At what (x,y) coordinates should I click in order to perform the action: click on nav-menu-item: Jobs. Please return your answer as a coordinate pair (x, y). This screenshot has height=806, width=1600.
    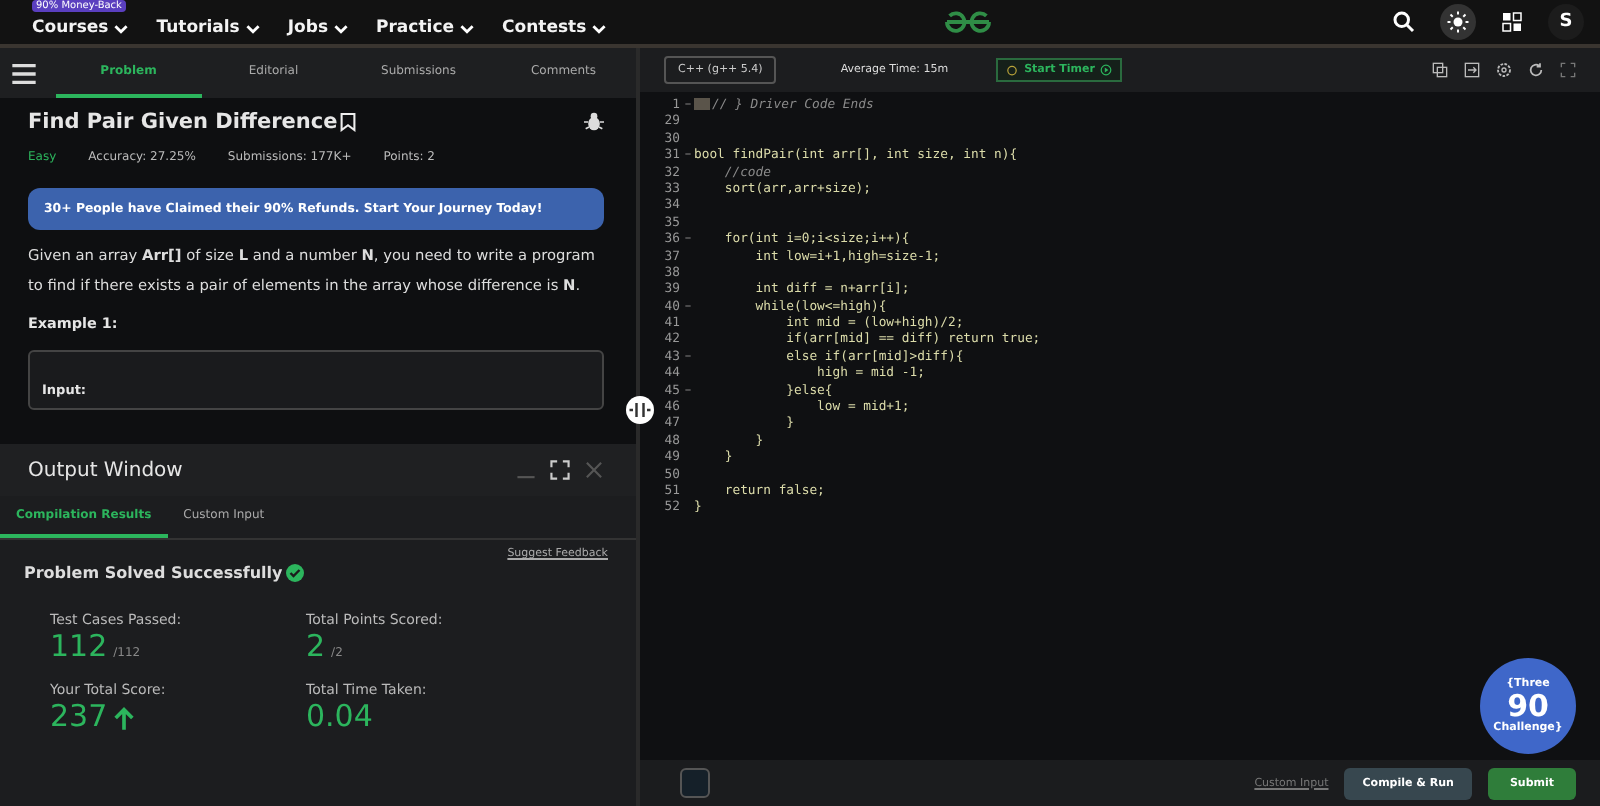
    Looking at the image, I should click on (324, 31).